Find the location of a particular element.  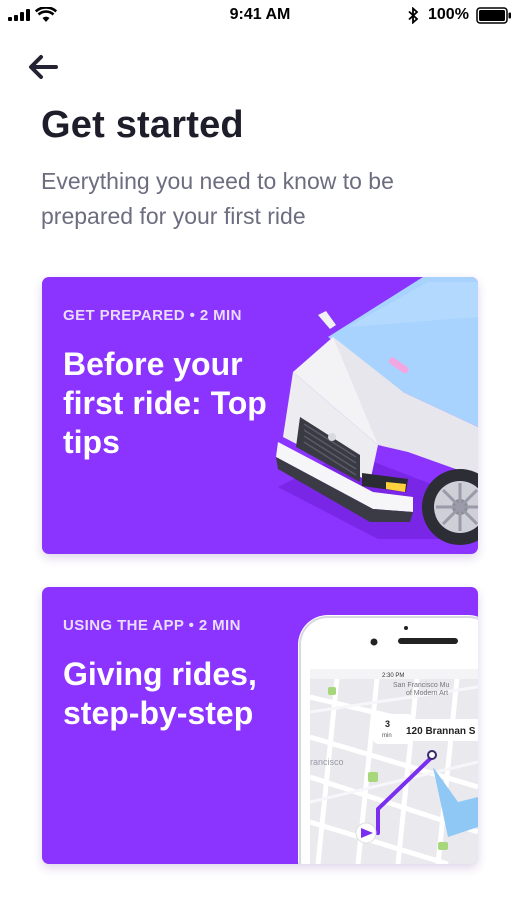

phone-clock: 2:30 PM is located at coordinates (393, 676).